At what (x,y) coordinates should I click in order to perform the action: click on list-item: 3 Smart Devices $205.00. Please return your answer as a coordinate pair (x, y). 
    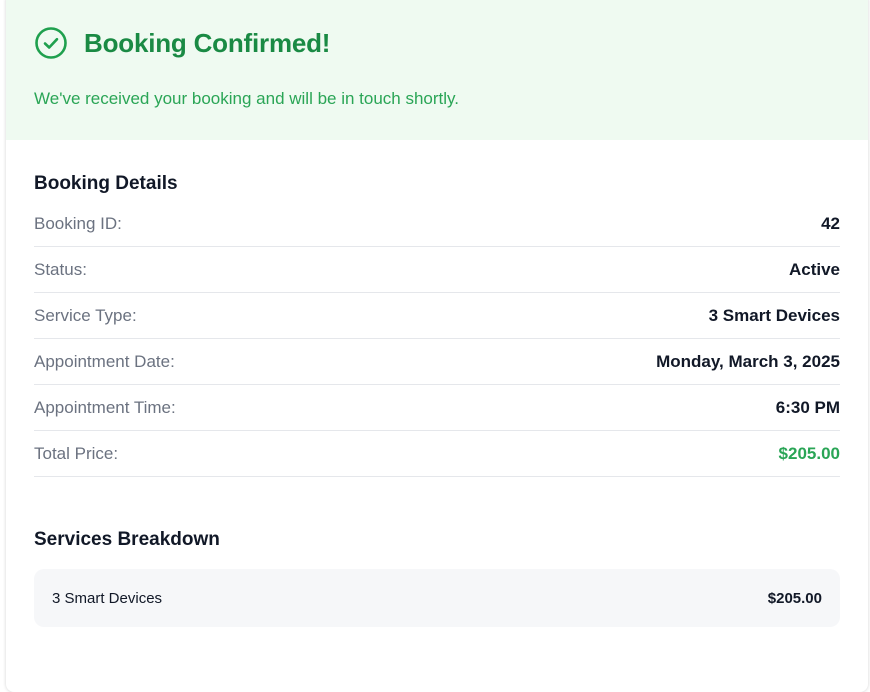
    Looking at the image, I should click on (437, 598).